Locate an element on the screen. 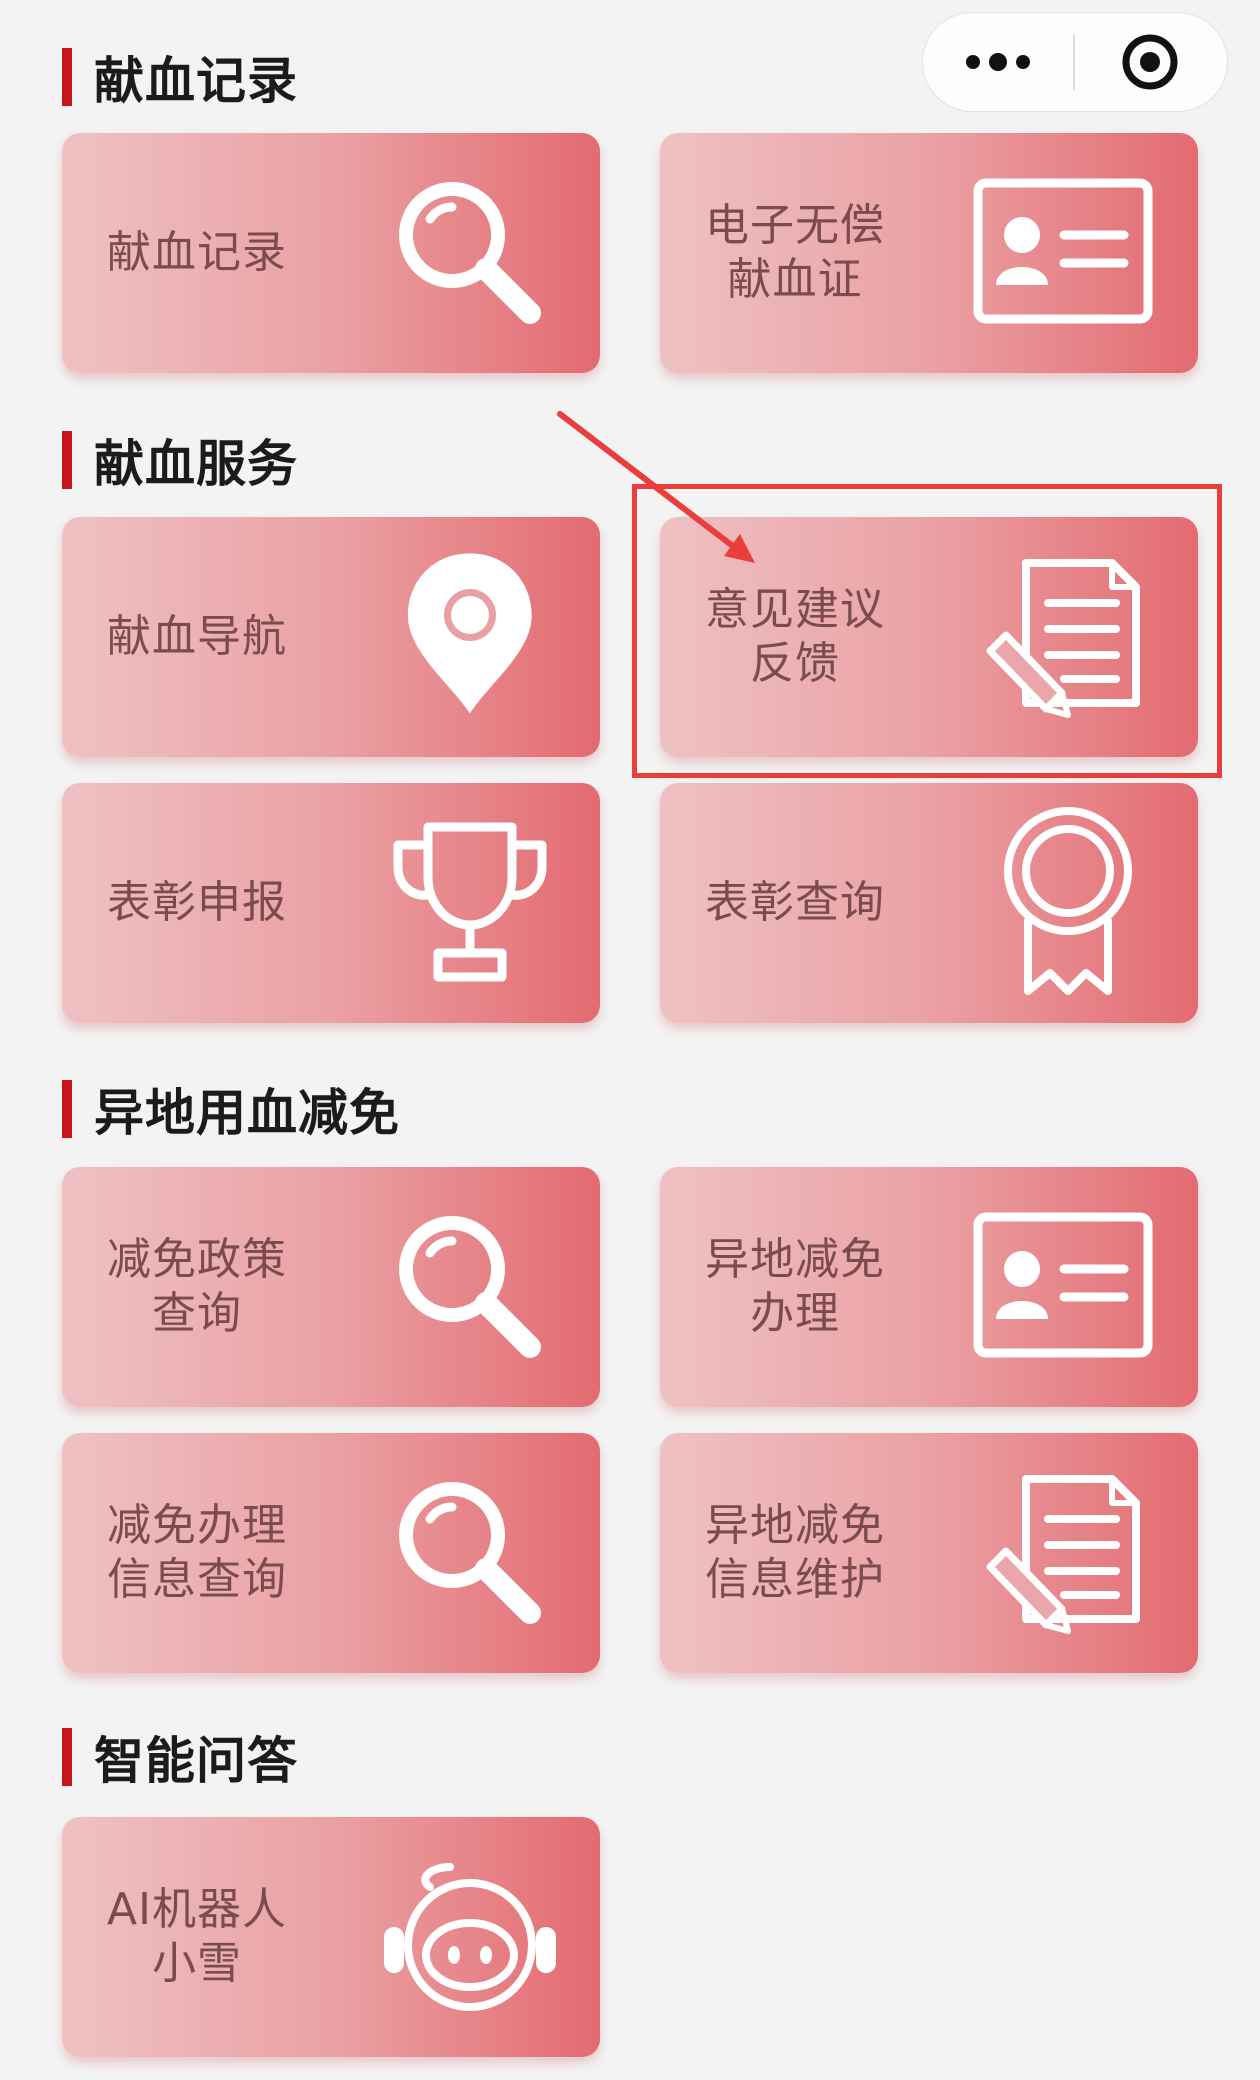  section-service-text: 献血服务 is located at coordinates (196, 464).